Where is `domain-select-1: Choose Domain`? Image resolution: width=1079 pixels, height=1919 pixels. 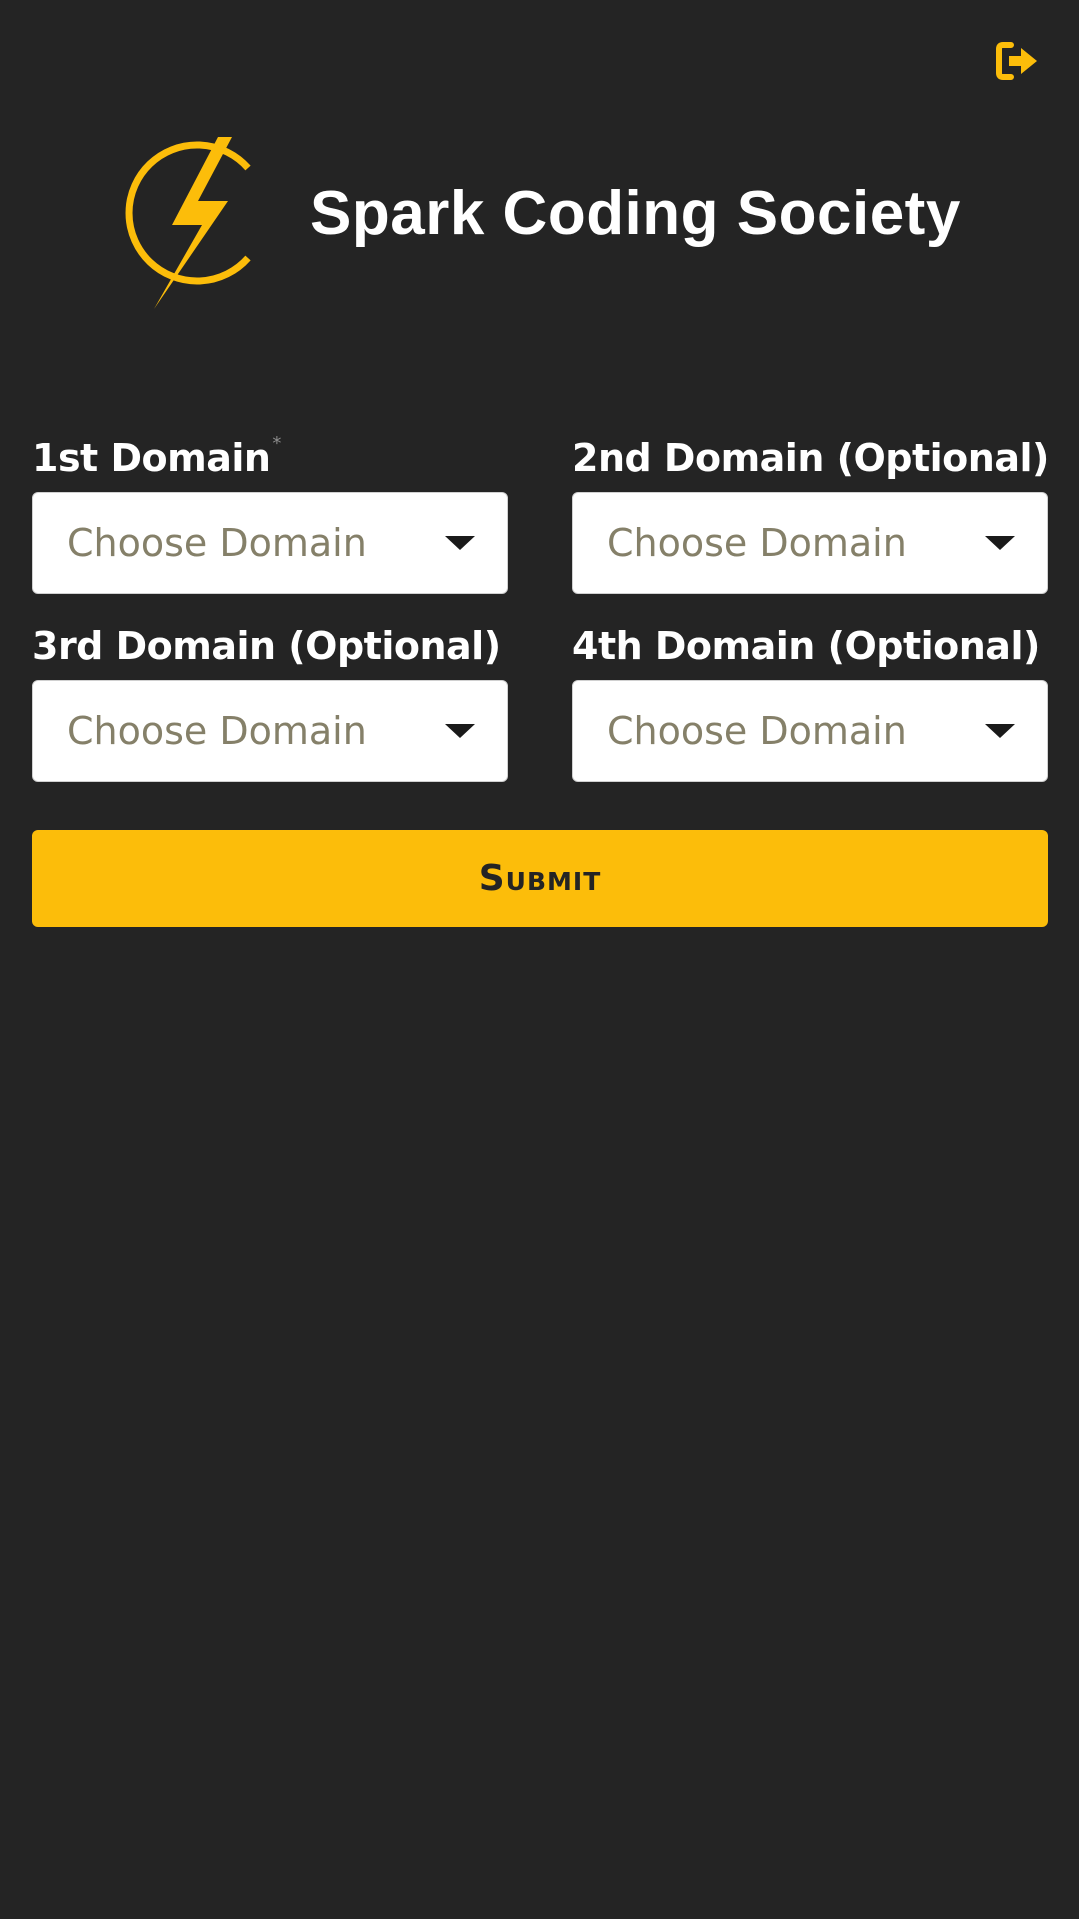 domain-select-1: Choose Domain is located at coordinates (270, 543).